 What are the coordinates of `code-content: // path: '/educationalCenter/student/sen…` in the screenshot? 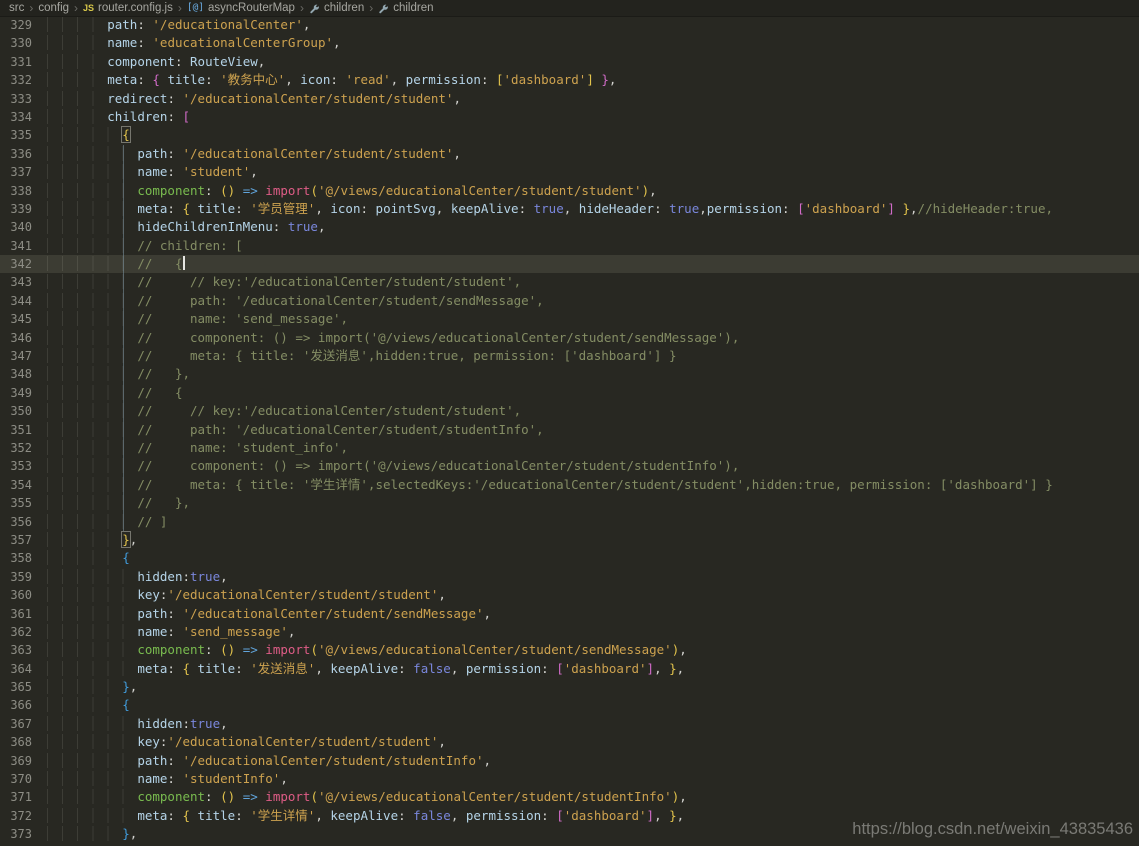 It's located at (593, 301).